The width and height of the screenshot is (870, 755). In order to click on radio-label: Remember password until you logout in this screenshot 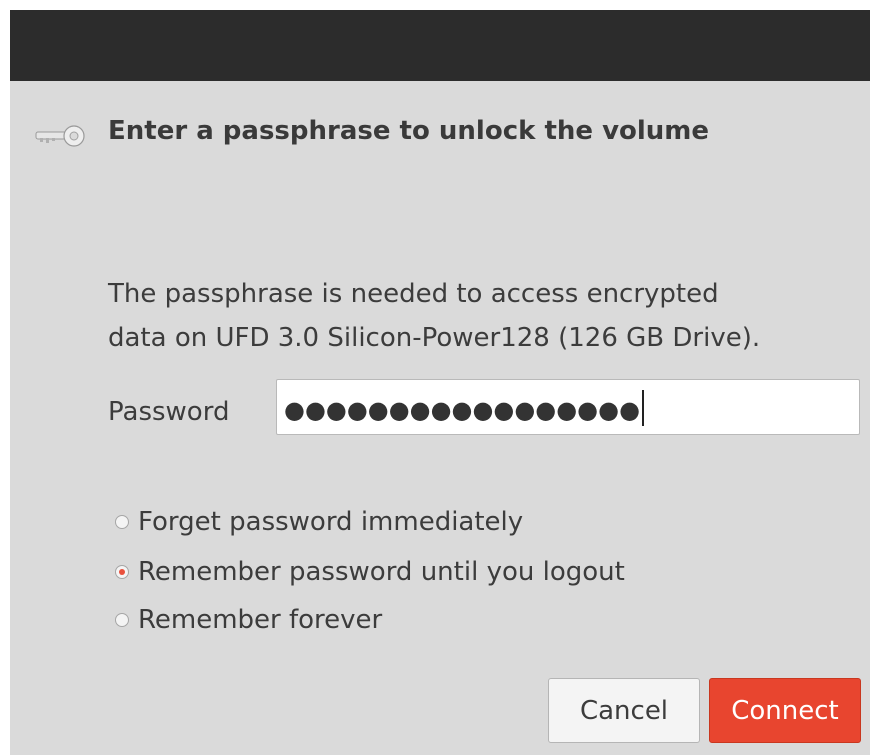, I will do `click(381, 572)`.